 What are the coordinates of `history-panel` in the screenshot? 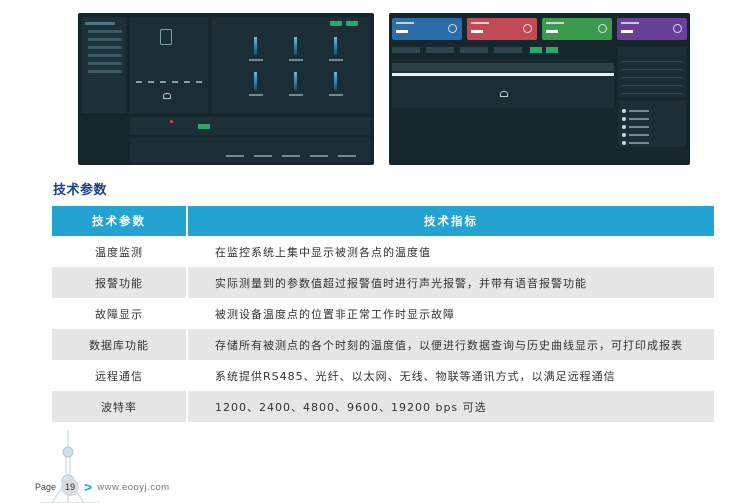 It's located at (250, 150).